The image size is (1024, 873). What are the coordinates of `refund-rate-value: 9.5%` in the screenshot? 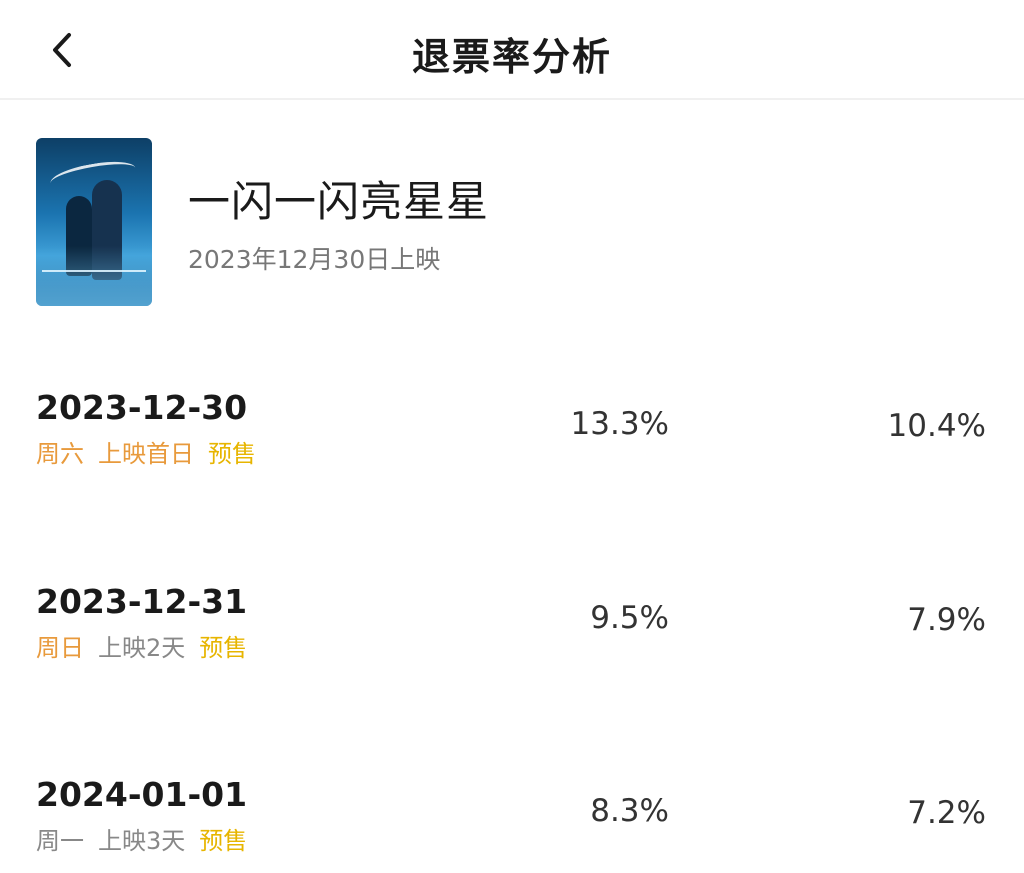 It's located at (629, 618).